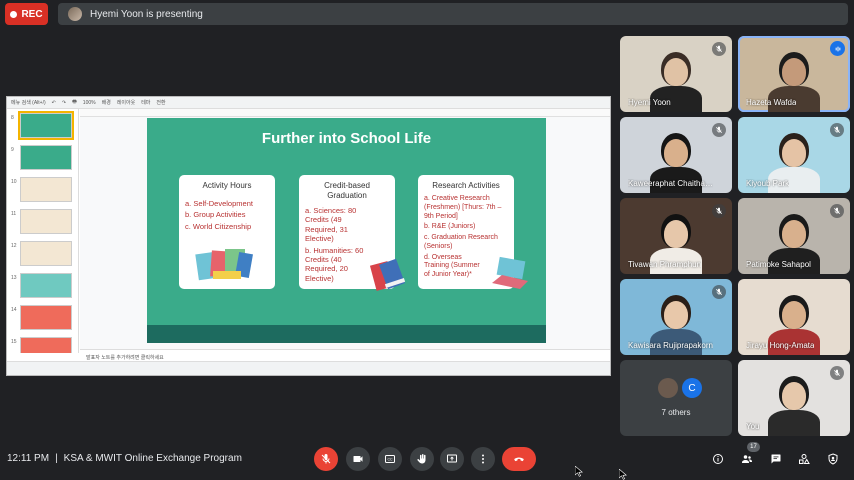 The height and width of the screenshot is (480, 854). What do you see at coordinates (14, 182) in the screenshot?
I see `thumbnail-number: 10` at bounding box center [14, 182].